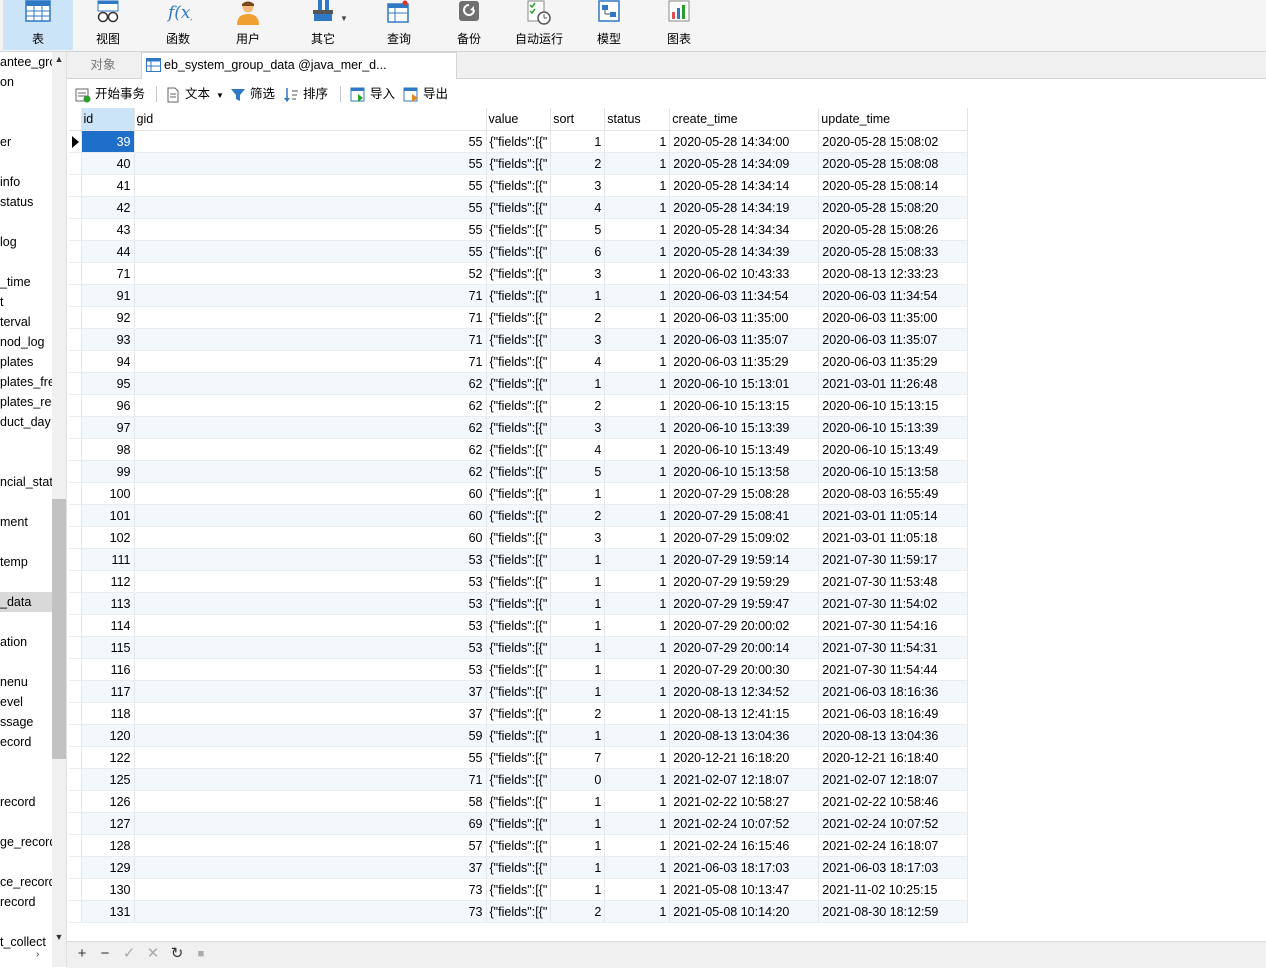  What do you see at coordinates (59, 938) in the screenshot?
I see `scroll-down-icon: ▼` at bounding box center [59, 938].